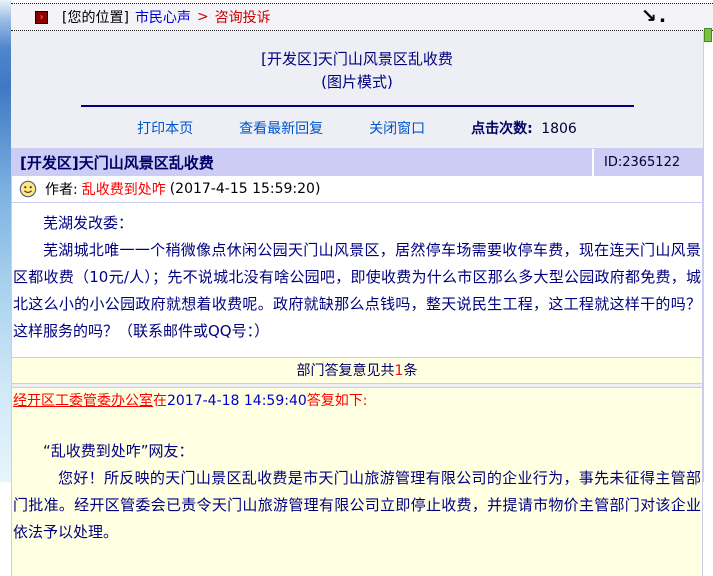 Image resolution: width=713 pixels, height=576 pixels. Describe the element at coordinates (41, 17) in the screenshot. I see `breadcrumb-marker-icon: ›` at that location.